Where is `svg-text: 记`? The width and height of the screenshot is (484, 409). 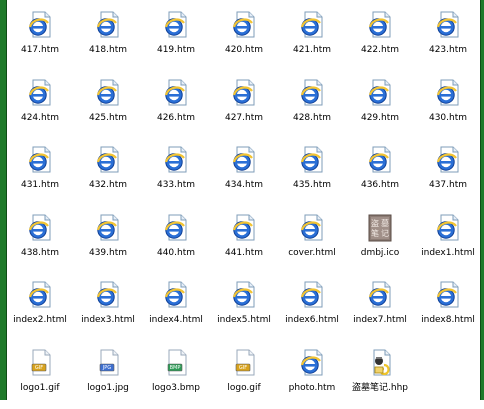
svg-text: 记 is located at coordinates (385, 233).